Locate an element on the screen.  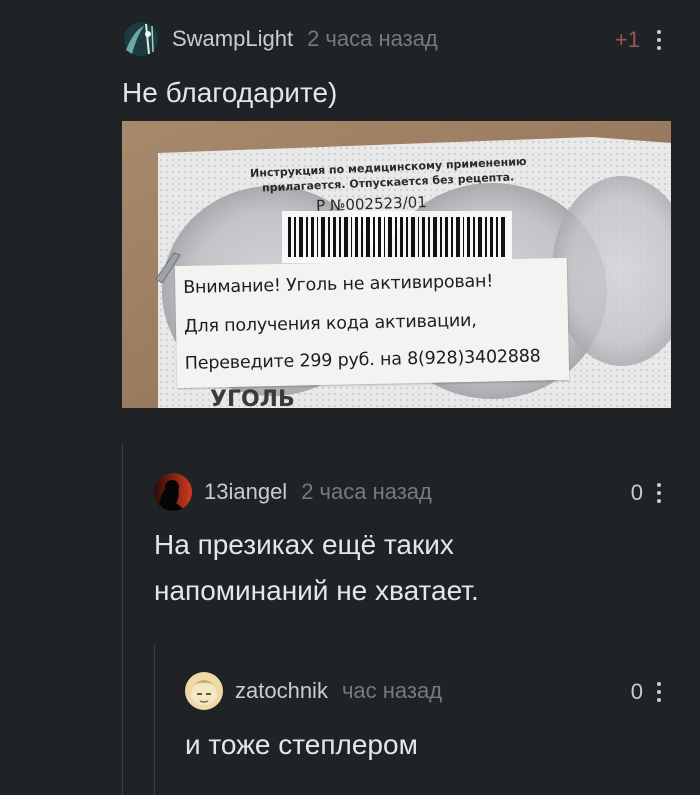
package-product-name: УГОЛЬ is located at coordinates (252, 397).